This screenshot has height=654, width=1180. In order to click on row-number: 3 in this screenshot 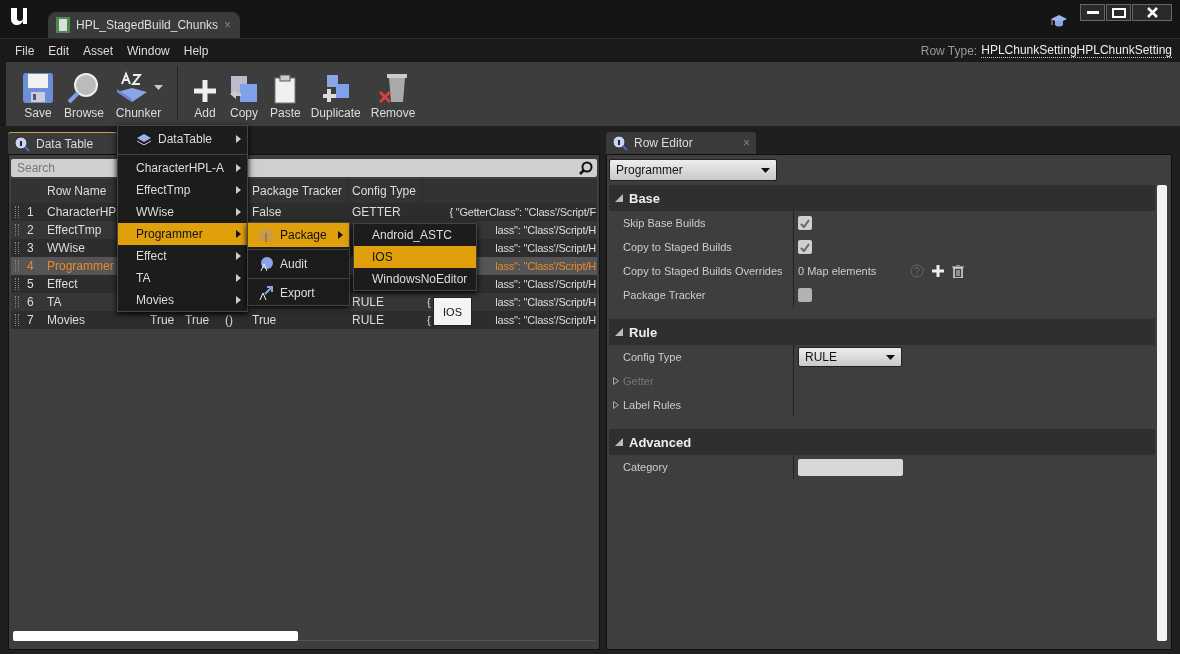, I will do `click(30, 248)`.